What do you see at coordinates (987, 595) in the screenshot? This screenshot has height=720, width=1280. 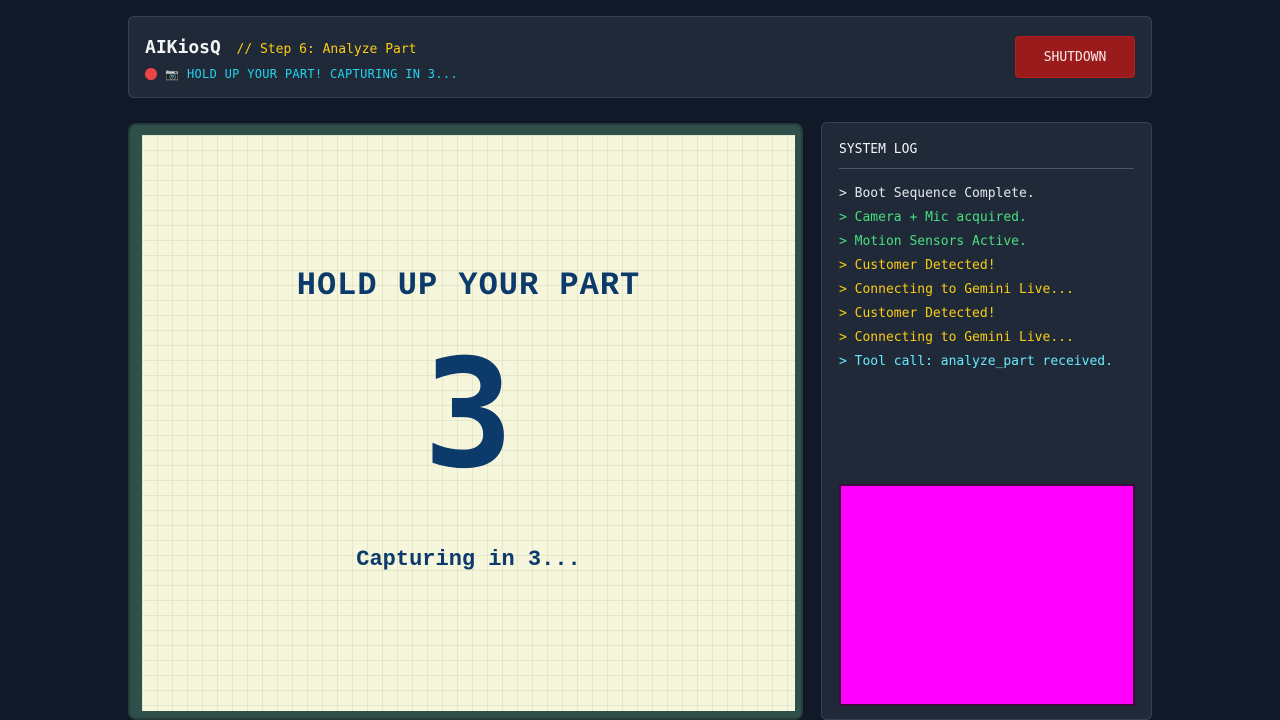 I see `camera-preview` at bounding box center [987, 595].